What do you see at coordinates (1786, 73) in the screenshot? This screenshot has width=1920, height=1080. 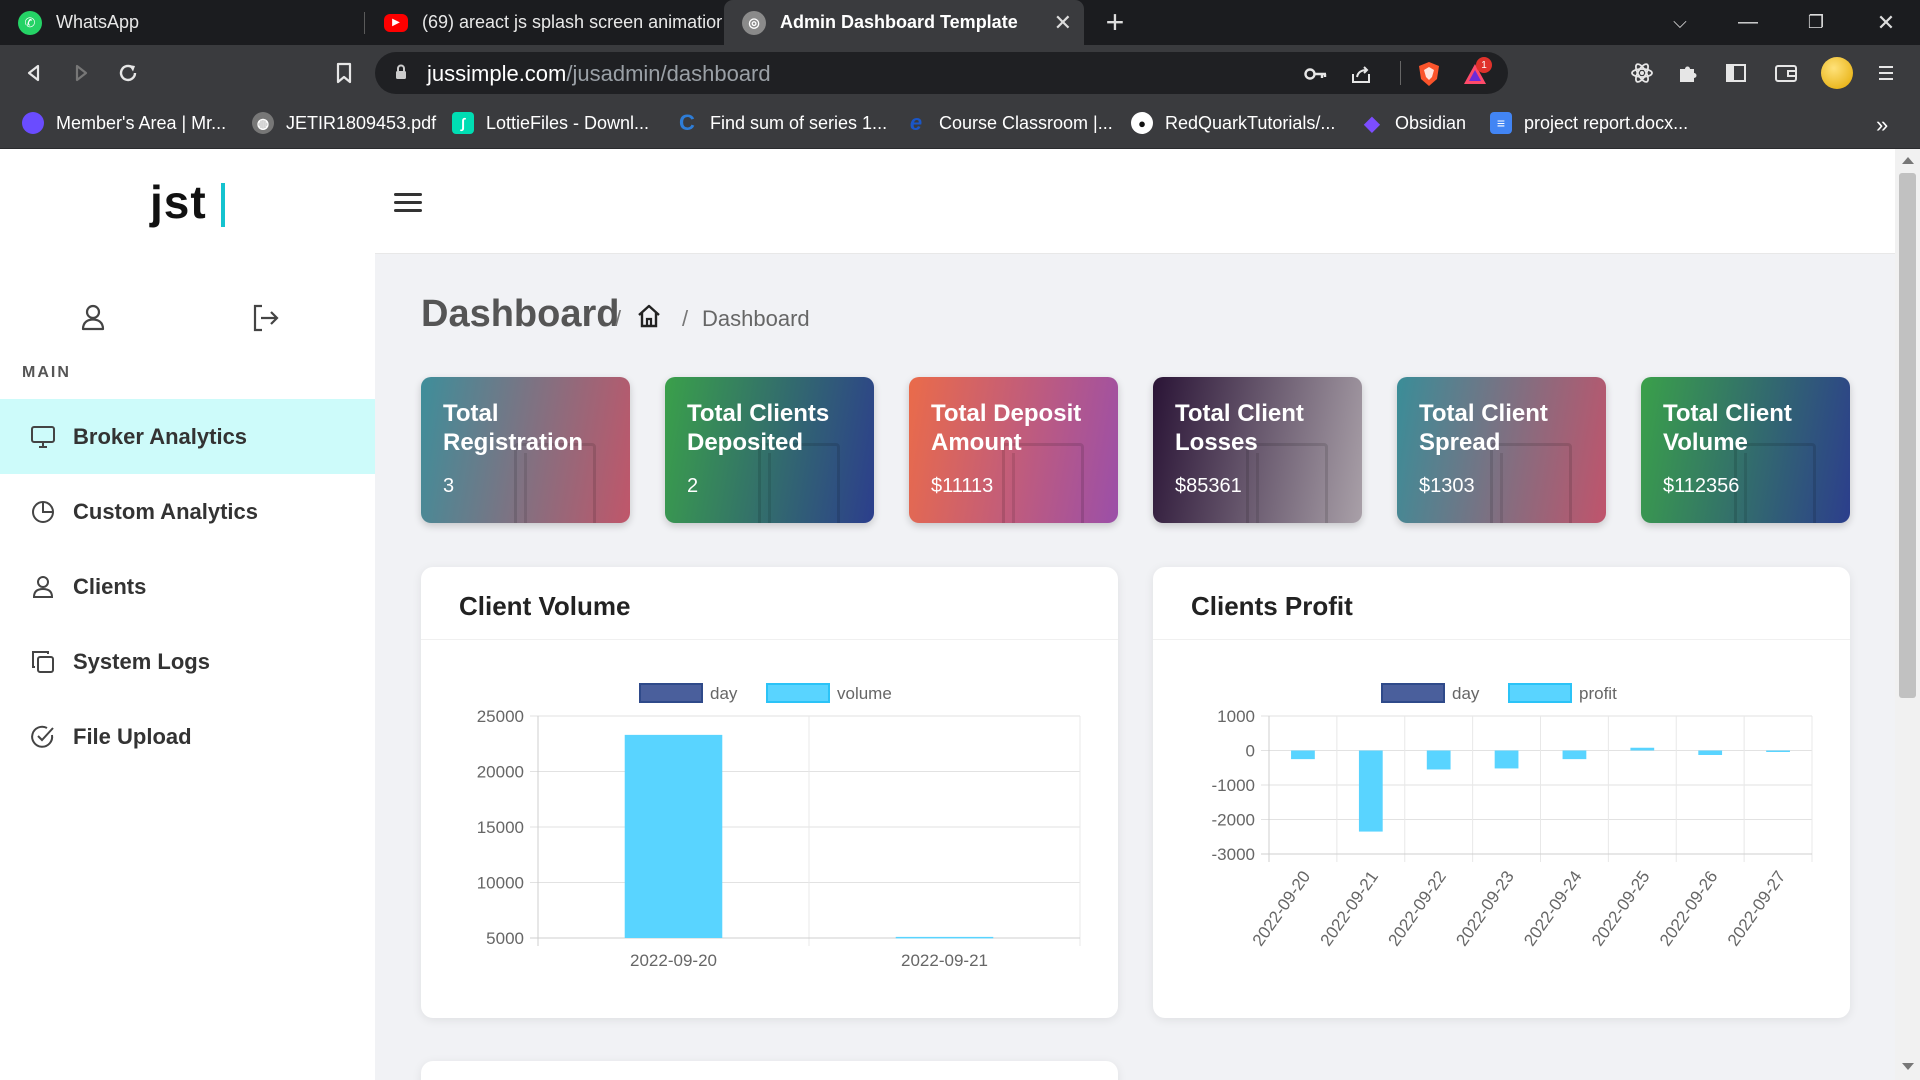 I see `wallet-icon` at bounding box center [1786, 73].